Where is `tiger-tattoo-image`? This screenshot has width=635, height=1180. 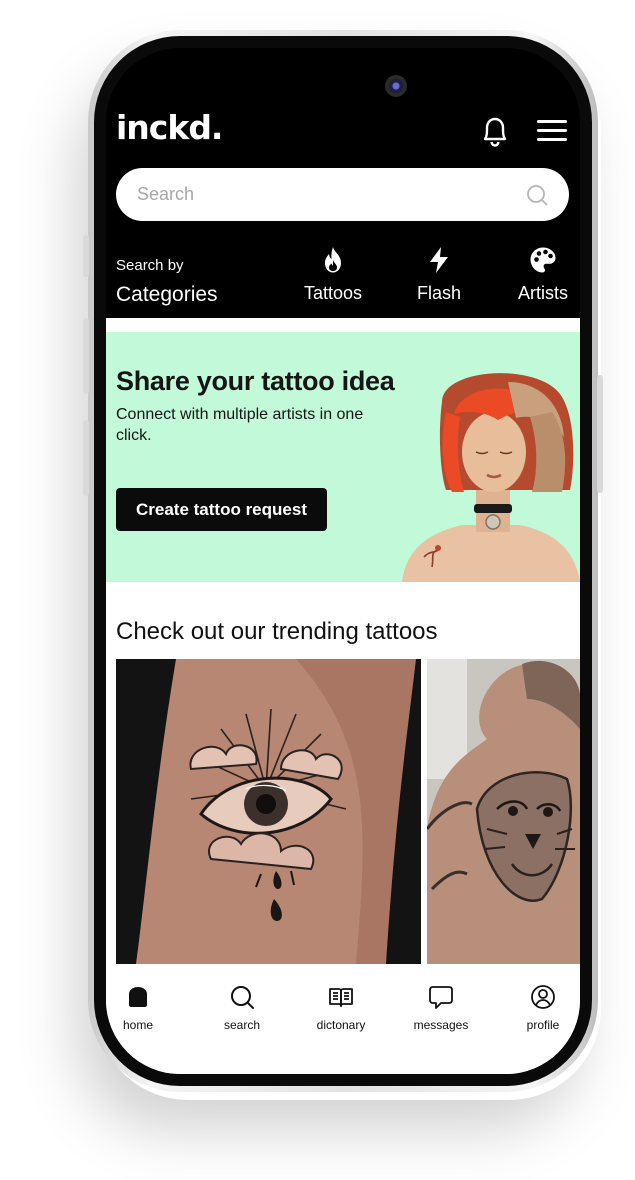
tiger-tattoo-image is located at coordinates (503, 811).